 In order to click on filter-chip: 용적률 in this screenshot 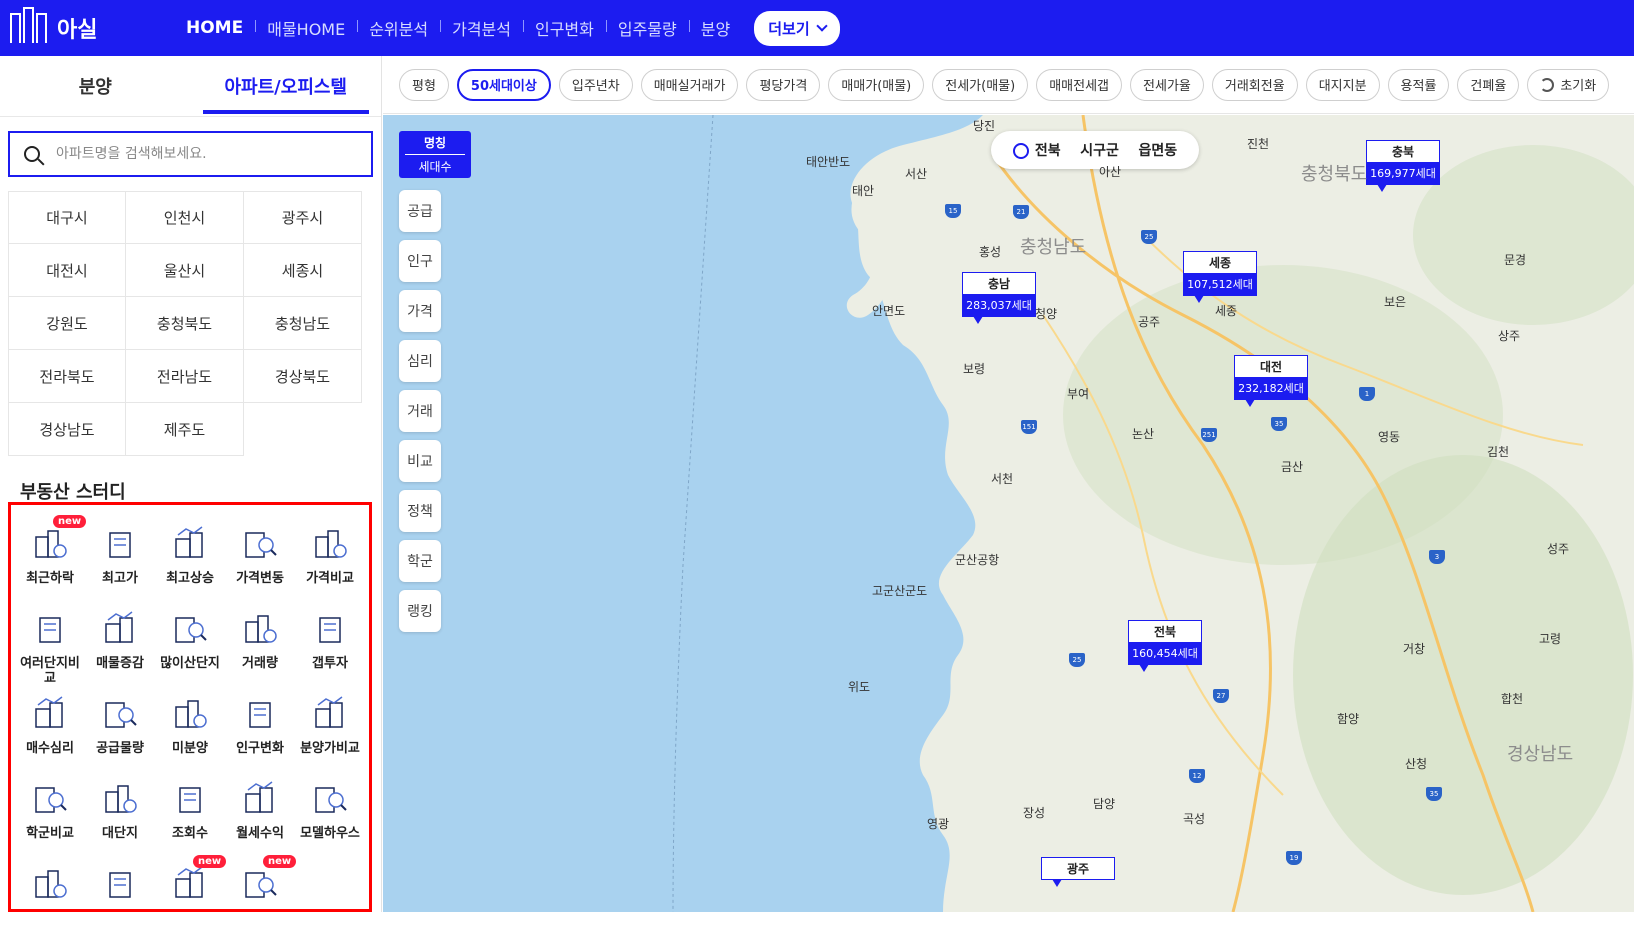, I will do `click(1418, 84)`.